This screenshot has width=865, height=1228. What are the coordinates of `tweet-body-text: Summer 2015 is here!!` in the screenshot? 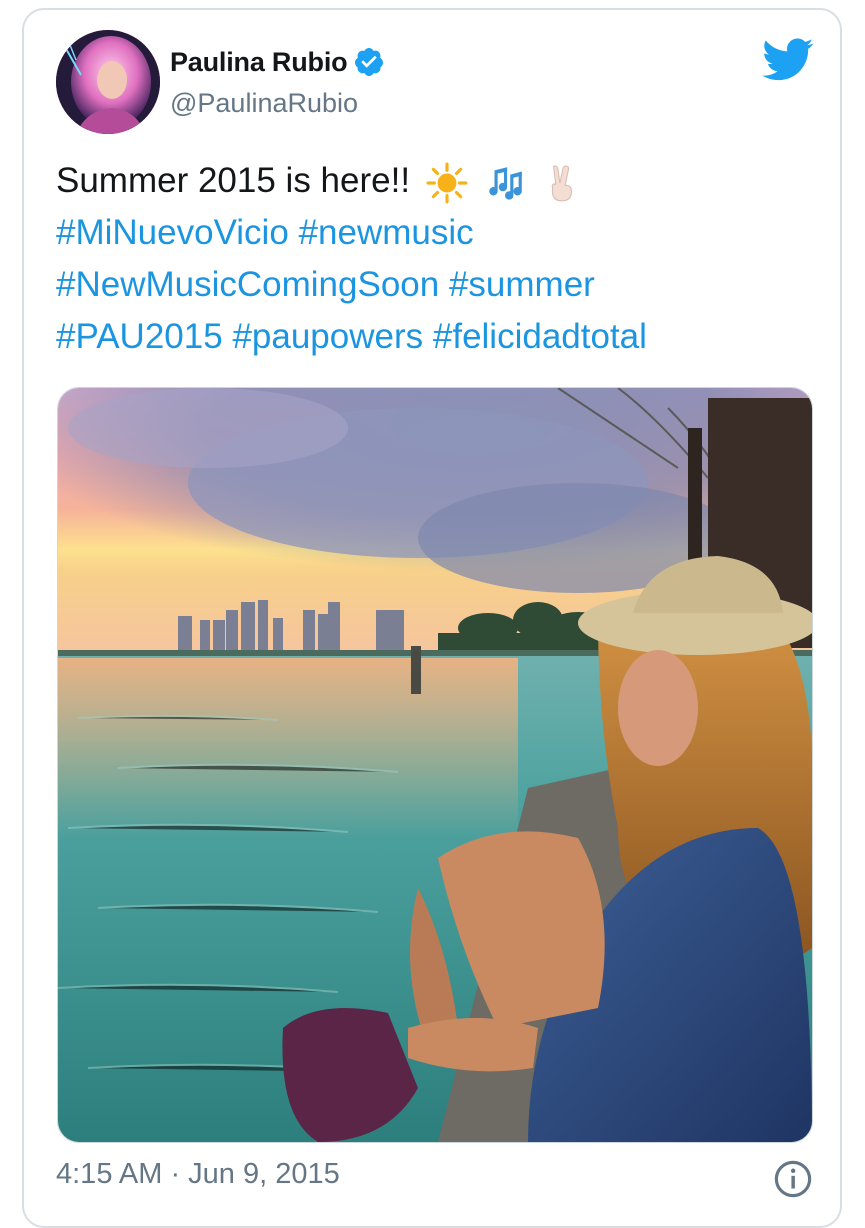 It's located at (233, 180).